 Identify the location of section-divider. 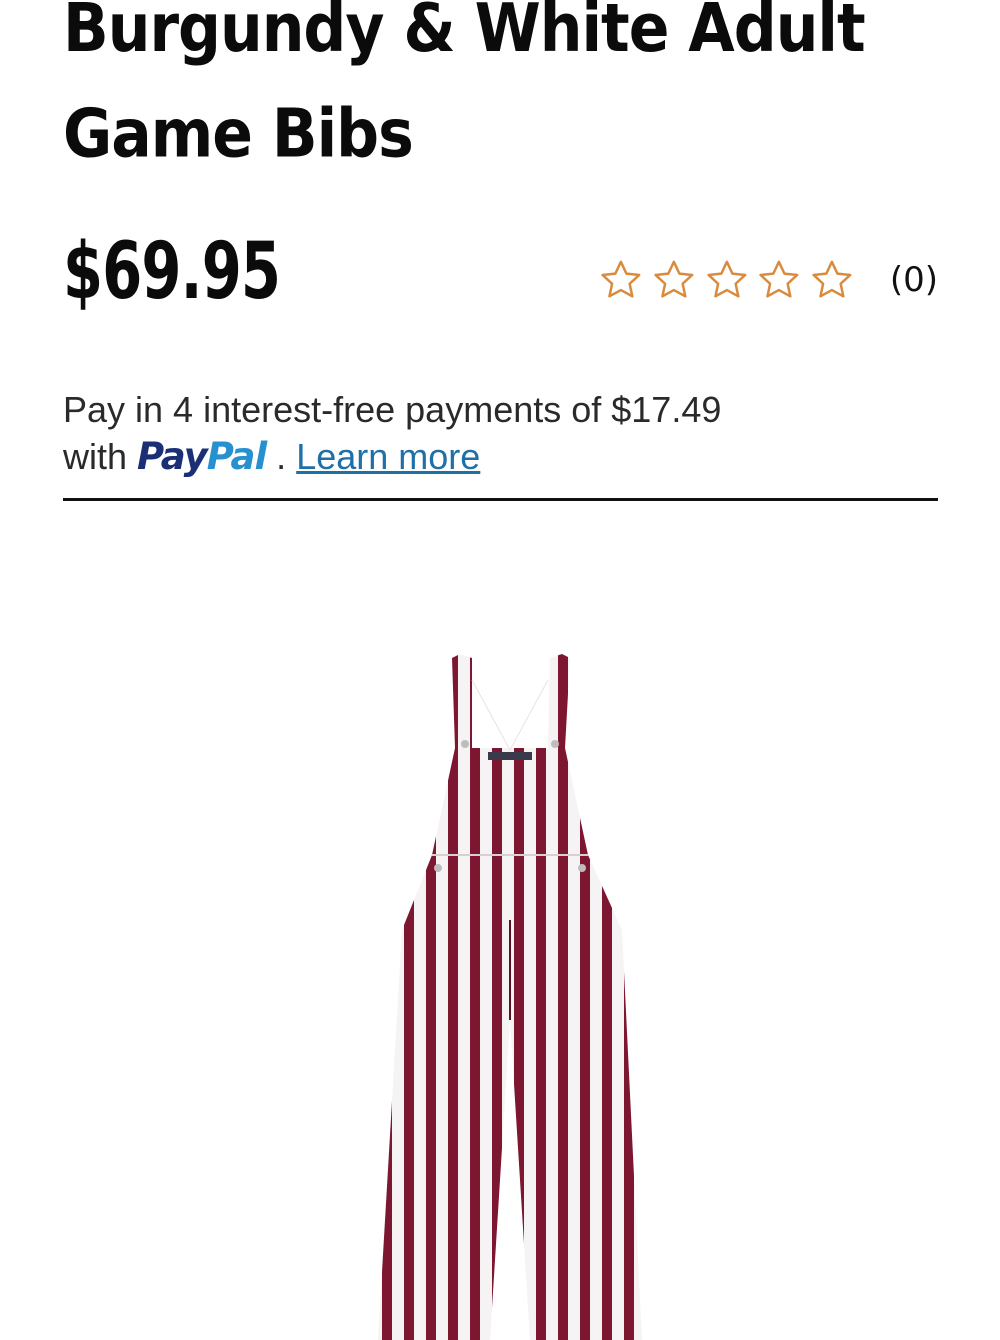
(500, 499).